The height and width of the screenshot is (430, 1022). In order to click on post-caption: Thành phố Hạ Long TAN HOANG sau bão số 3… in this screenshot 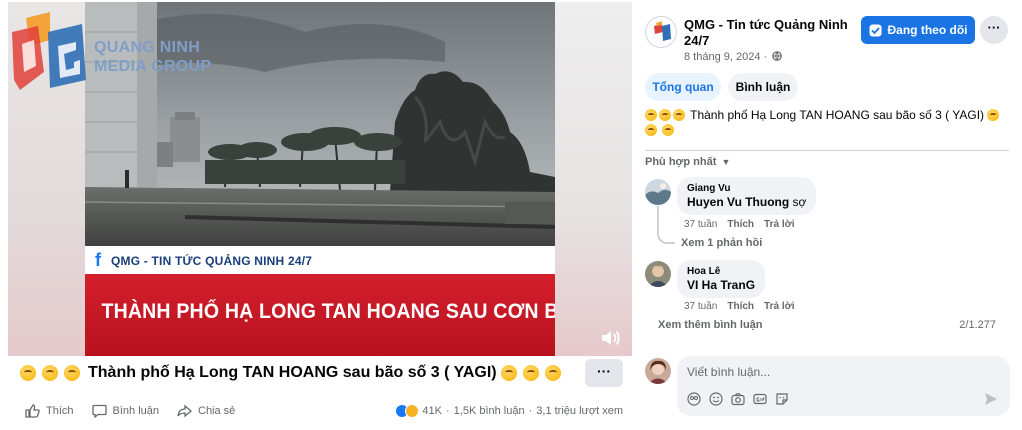, I will do `click(293, 373)`.